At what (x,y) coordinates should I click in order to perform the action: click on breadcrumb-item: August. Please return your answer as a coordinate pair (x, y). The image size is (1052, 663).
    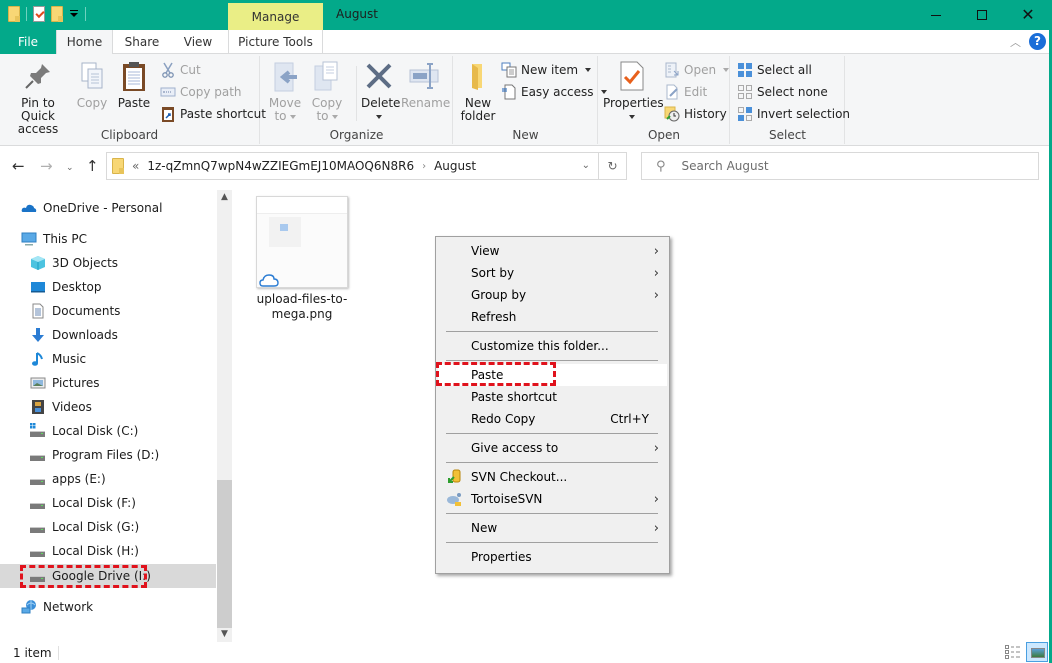
    Looking at the image, I should click on (455, 166).